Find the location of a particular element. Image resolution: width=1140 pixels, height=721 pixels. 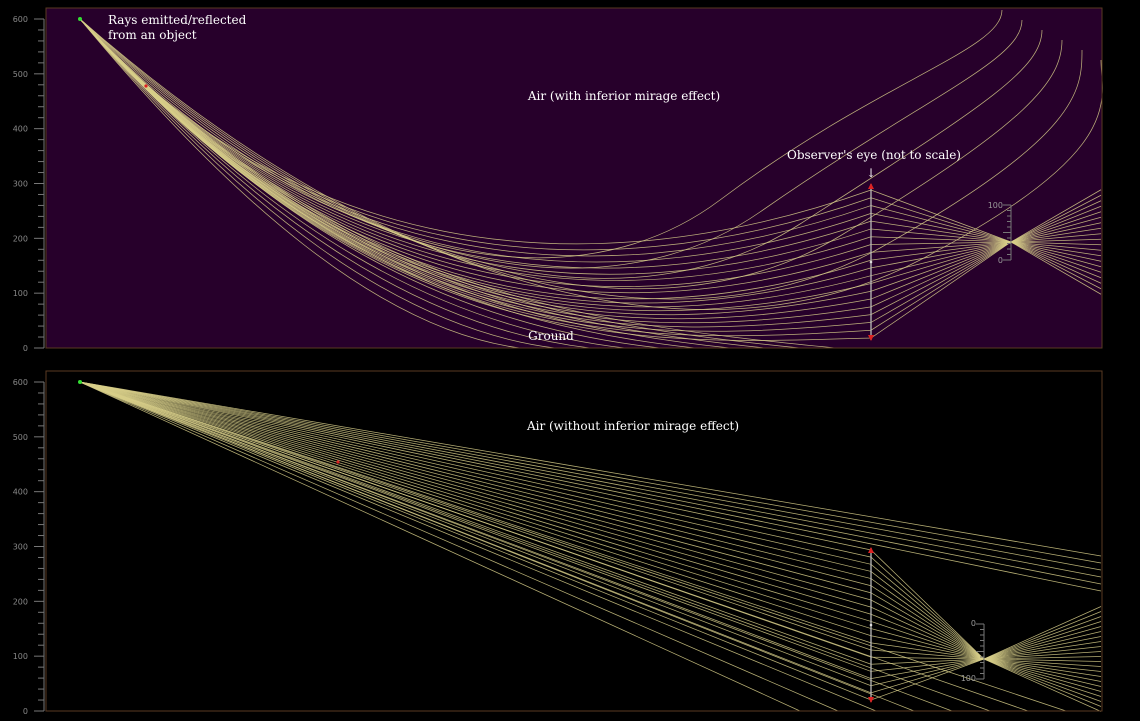

bottom-y-axis: 0 100 200 300 400 500 600 is located at coordinates (29, 547).